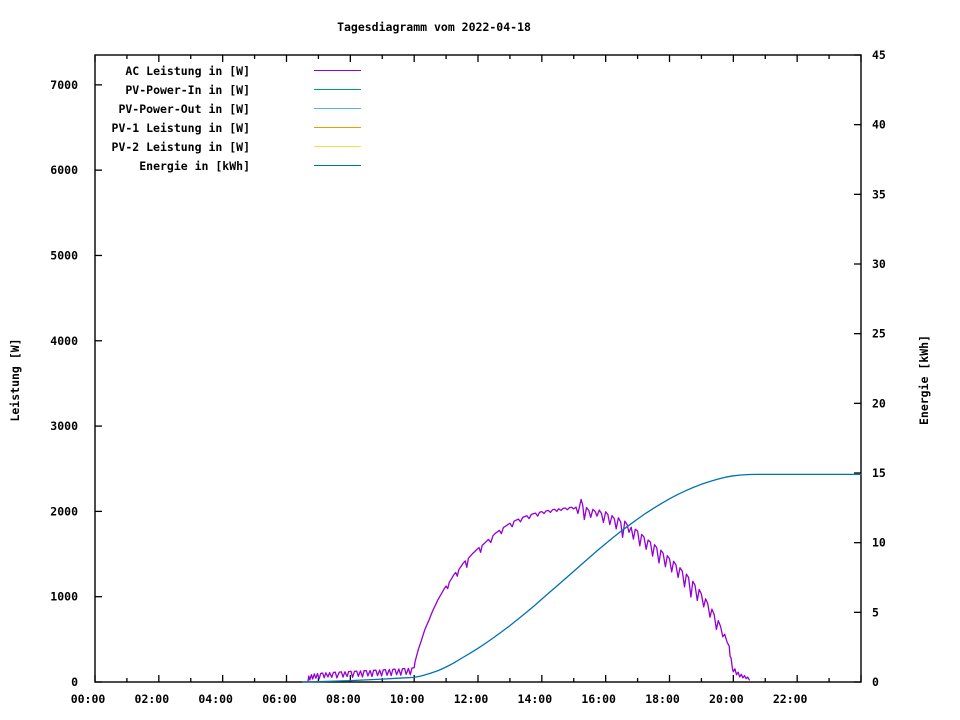 The height and width of the screenshot is (720, 960). What do you see at coordinates (471, 699) in the screenshot?
I see `x-tick-label: 12:00` at bounding box center [471, 699].